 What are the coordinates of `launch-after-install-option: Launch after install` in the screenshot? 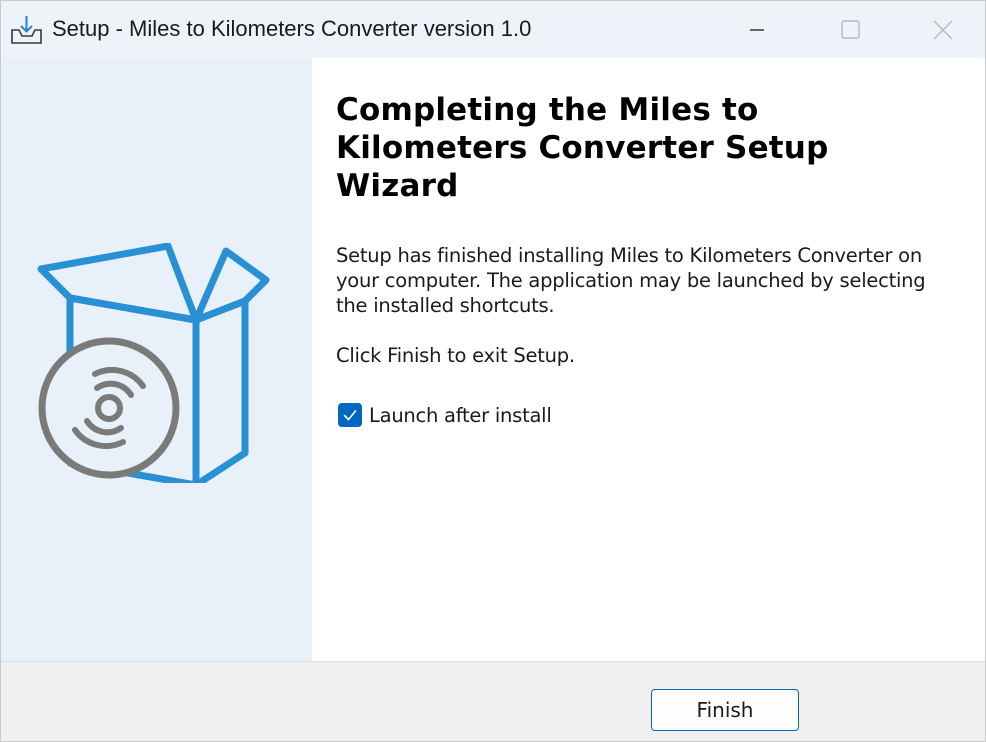 It's located at (445, 415).